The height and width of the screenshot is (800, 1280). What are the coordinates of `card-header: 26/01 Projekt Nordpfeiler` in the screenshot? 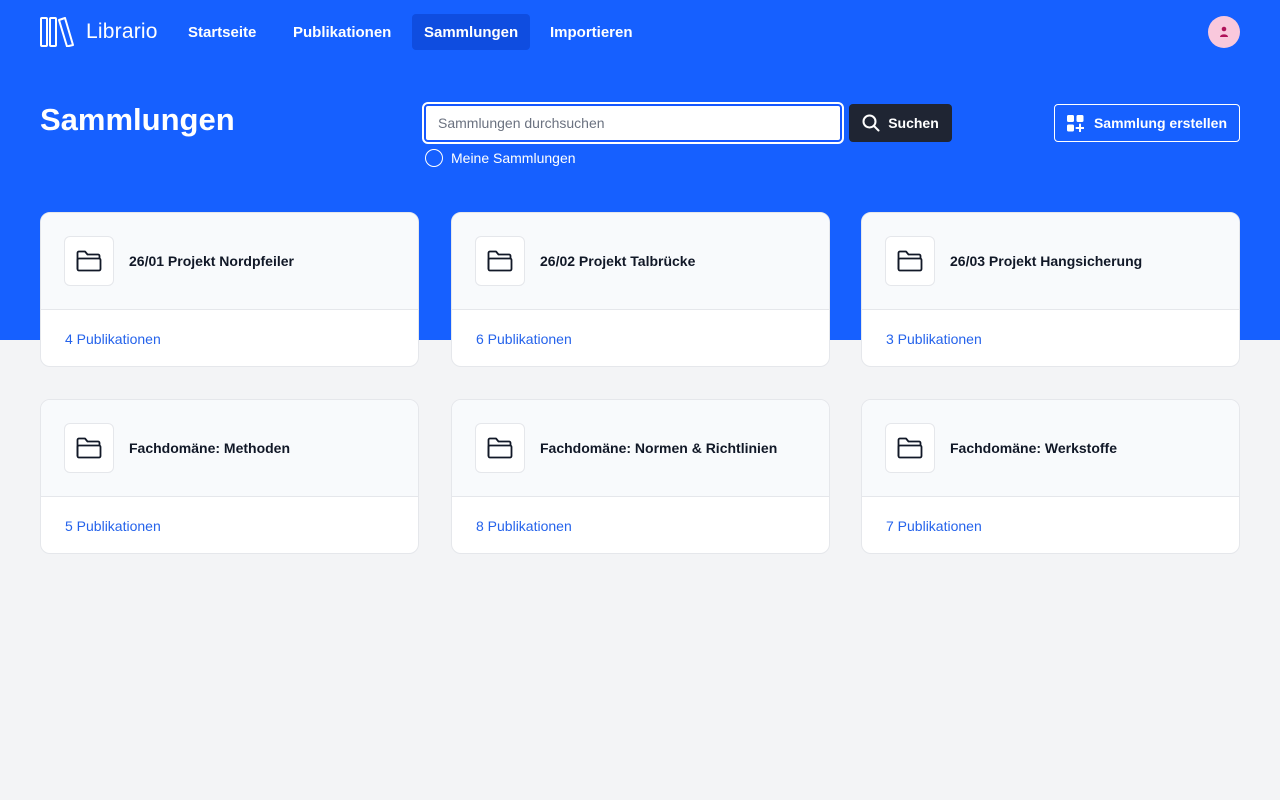 It's located at (229, 261).